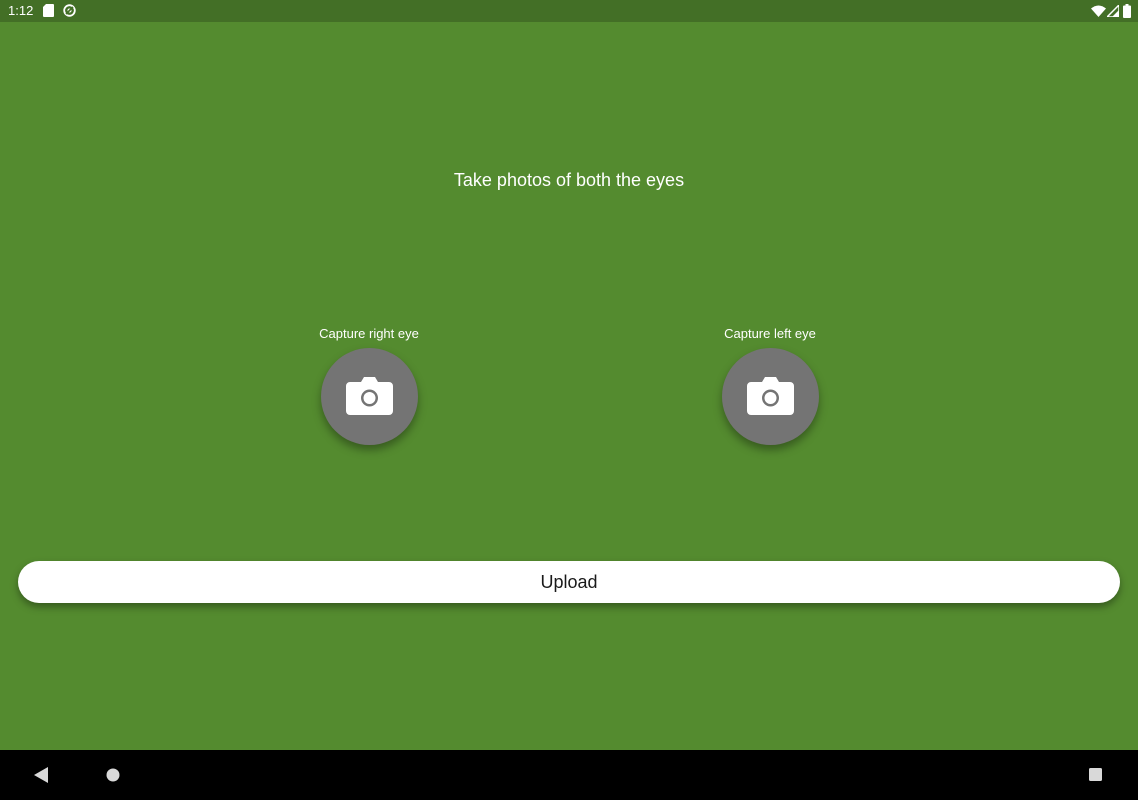  I want to click on status-bar: 1:12, so click(569, 11).